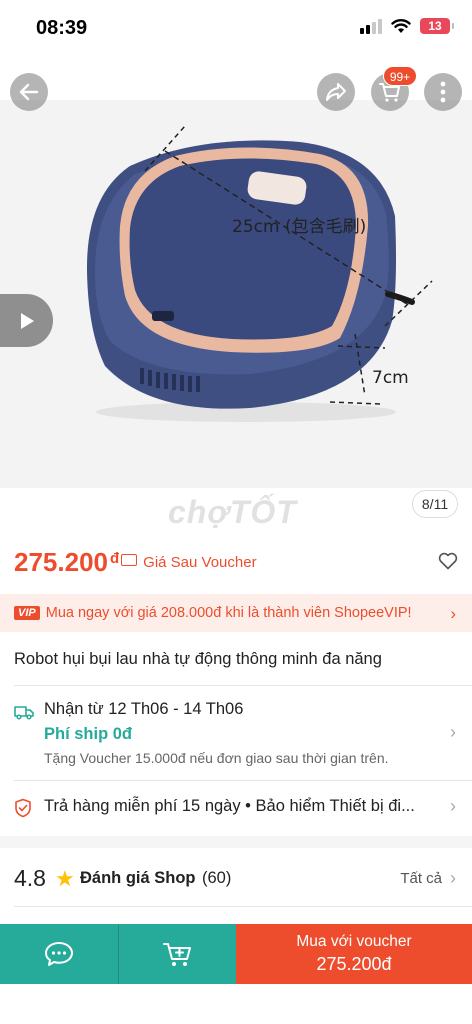  What do you see at coordinates (390, 378) in the screenshot?
I see `dimension-height-label: 7cm` at bounding box center [390, 378].